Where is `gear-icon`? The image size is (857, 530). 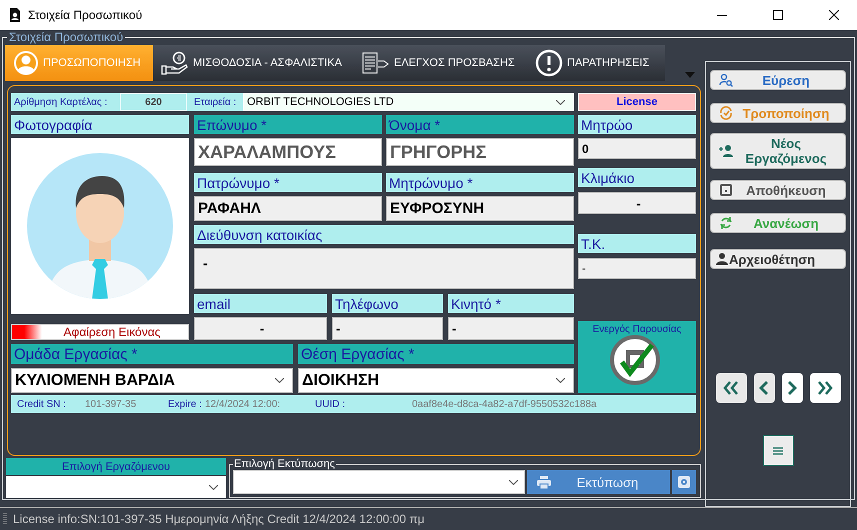
gear-icon is located at coordinates (684, 482).